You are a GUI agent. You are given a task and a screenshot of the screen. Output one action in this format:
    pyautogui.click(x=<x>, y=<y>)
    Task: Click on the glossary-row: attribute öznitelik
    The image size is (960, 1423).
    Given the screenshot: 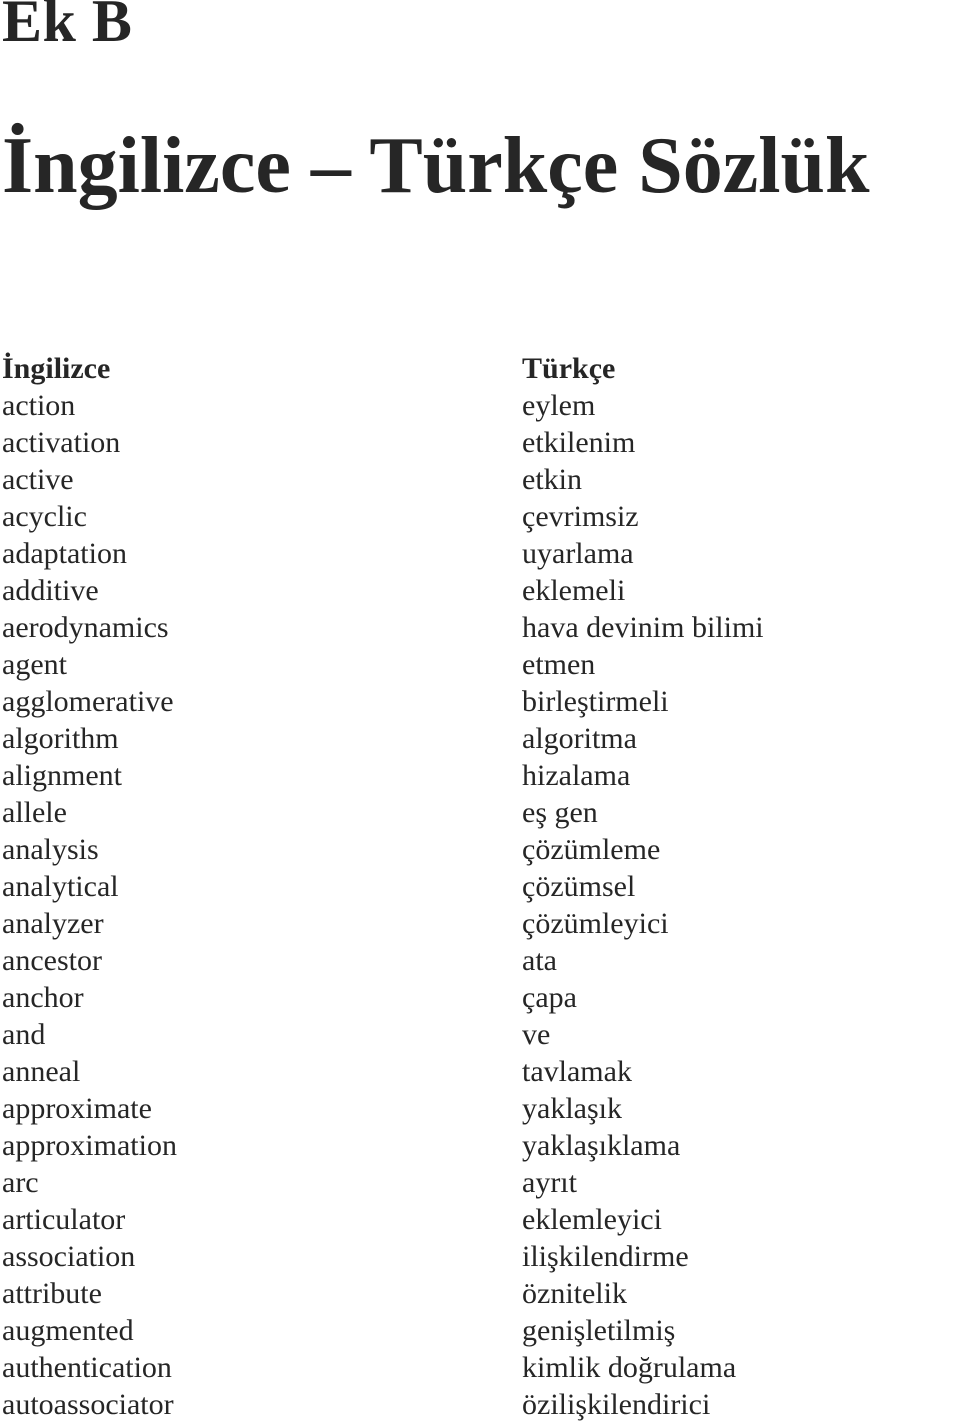 What is the action you would take?
    pyautogui.click(x=480, y=1293)
    